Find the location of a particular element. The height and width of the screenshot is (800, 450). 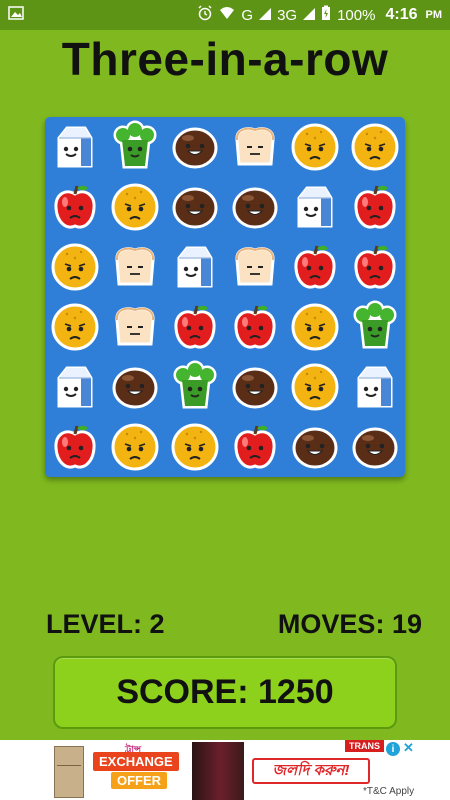

score-button: SCORE: 1250 is located at coordinates (225, 692).